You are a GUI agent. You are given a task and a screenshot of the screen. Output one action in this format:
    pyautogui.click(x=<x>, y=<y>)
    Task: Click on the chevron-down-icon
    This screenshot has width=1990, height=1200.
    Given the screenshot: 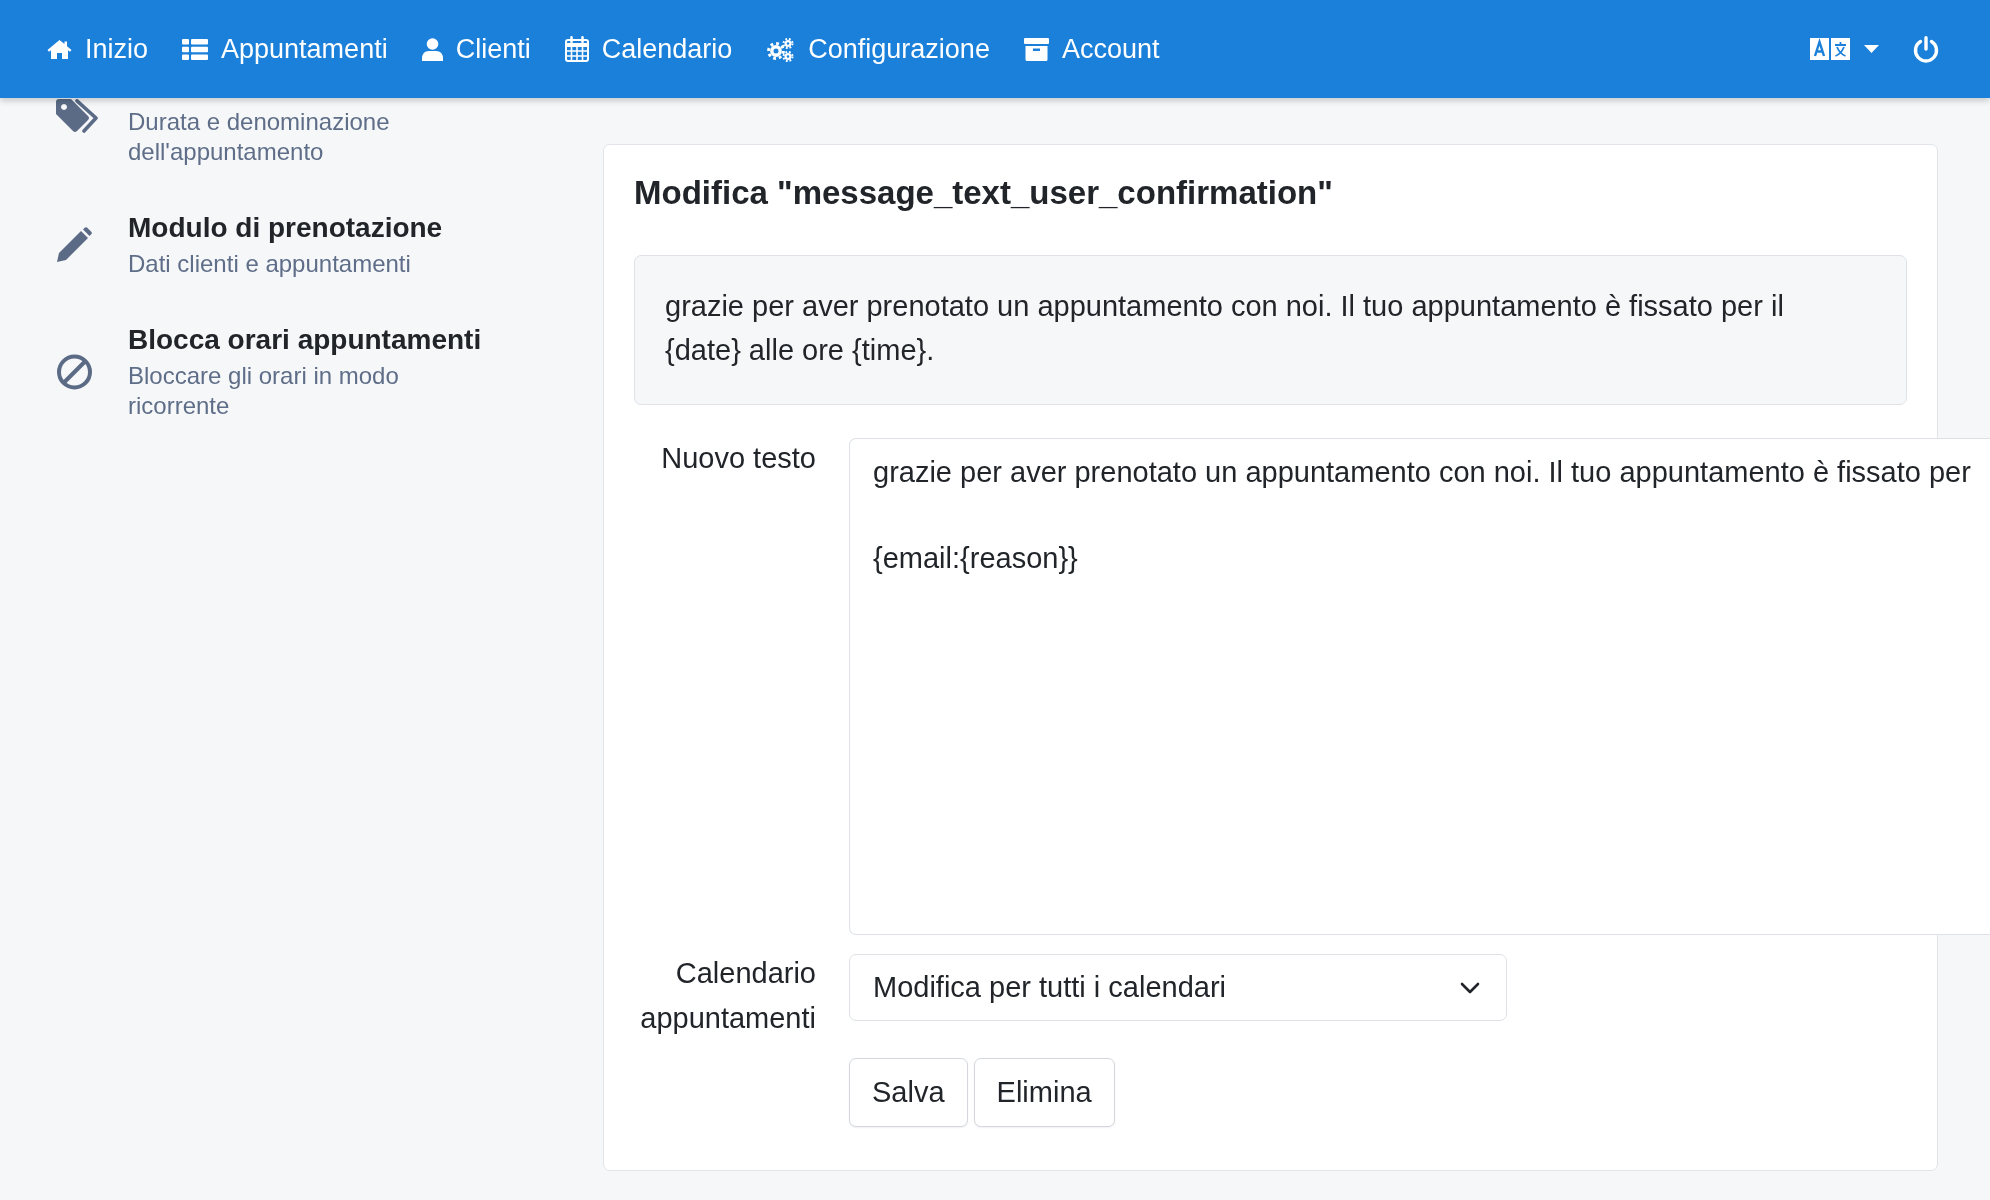 What is the action you would take?
    pyautogui.click(x=1470, y=987)
    